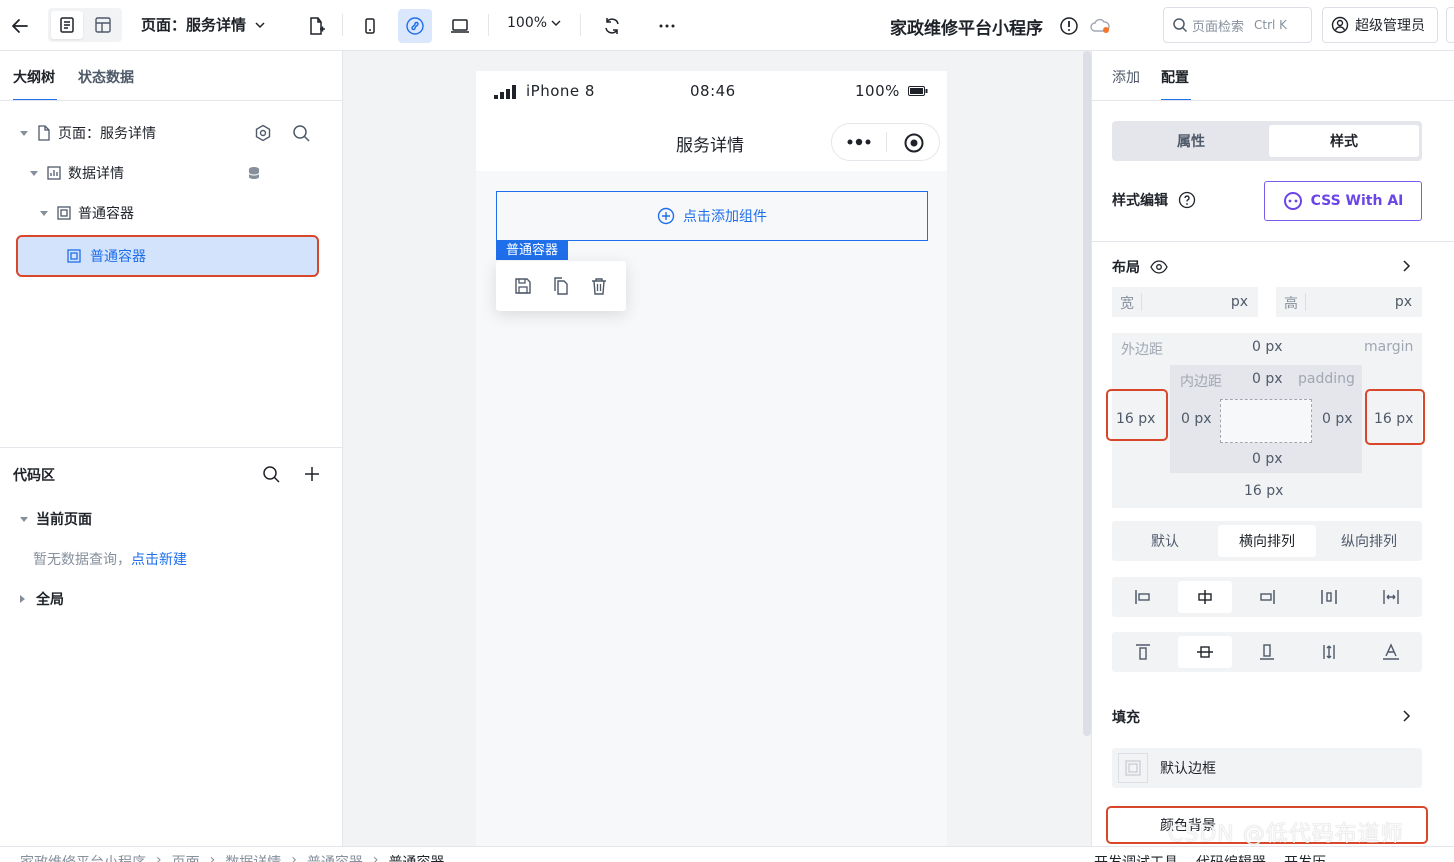  What do you see at coordinates (1237, 25) in the screenshot?
I see `page-search-input: 页面检索 Ctrl K` at bounding box center [1237, 25].